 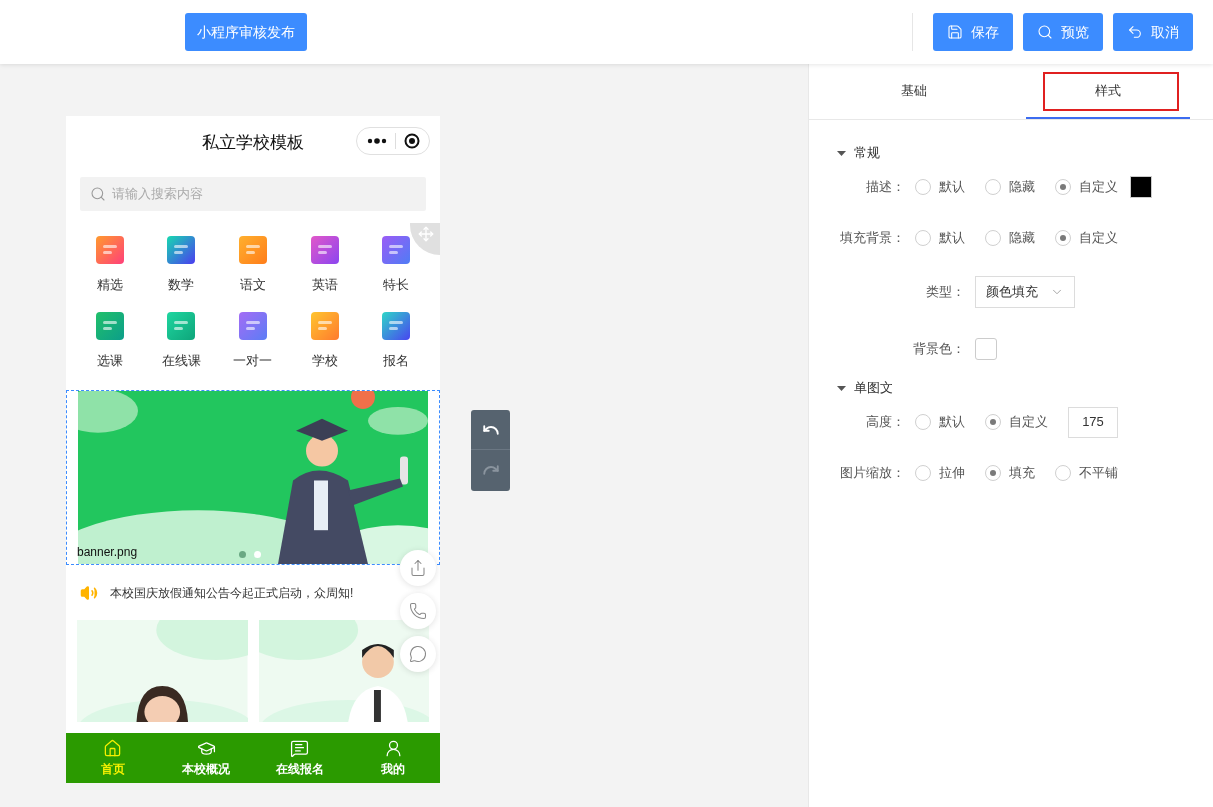 I want to click on section-title: 常规, so click(x=867, y=153).